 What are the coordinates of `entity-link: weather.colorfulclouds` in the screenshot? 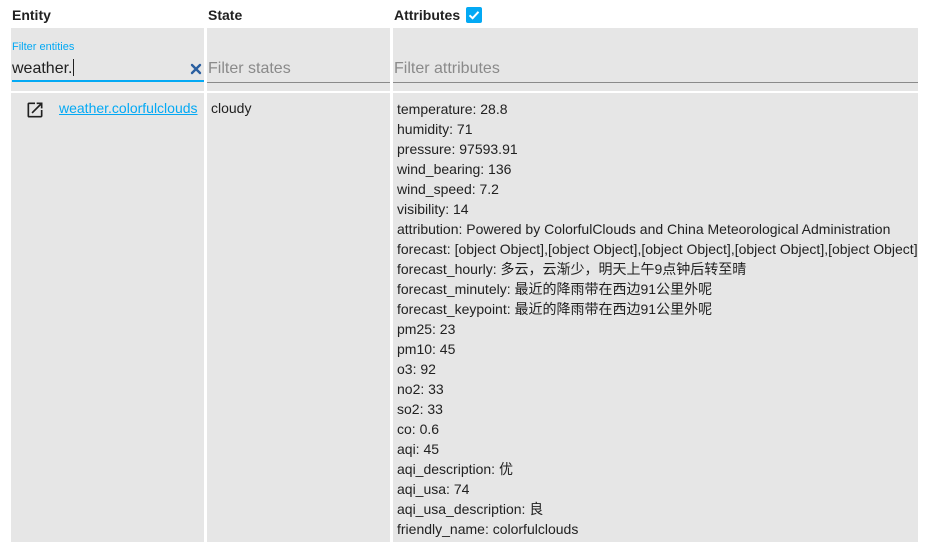 It's located at (128, 108).